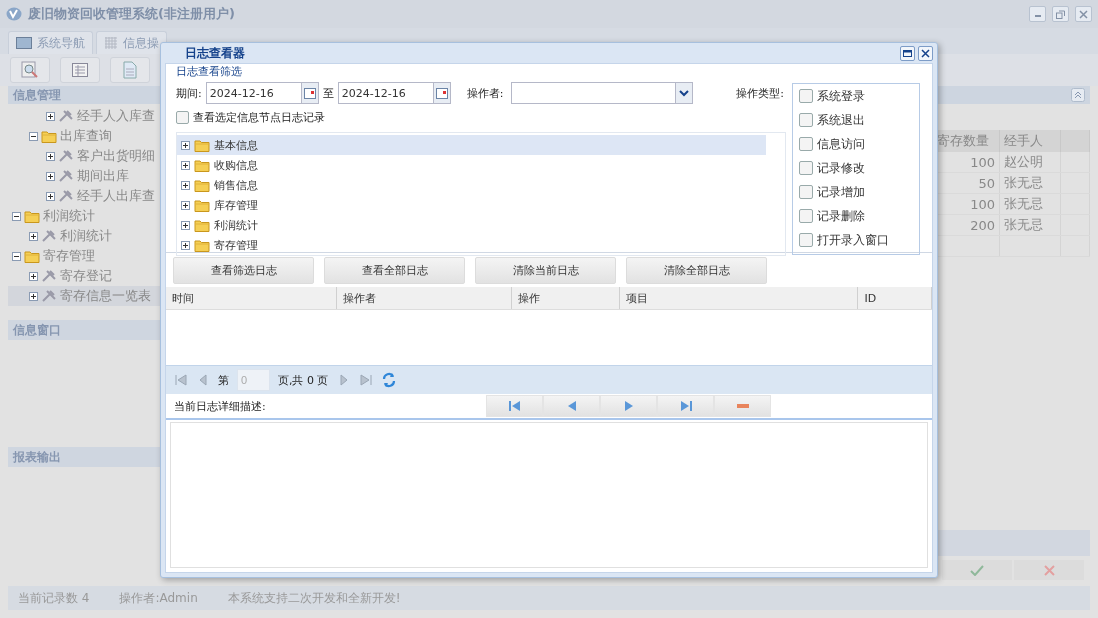  Describe the element at coordinates (841, 216) in the screenshot. I see `checkbox-label: 记录删除` at that location.